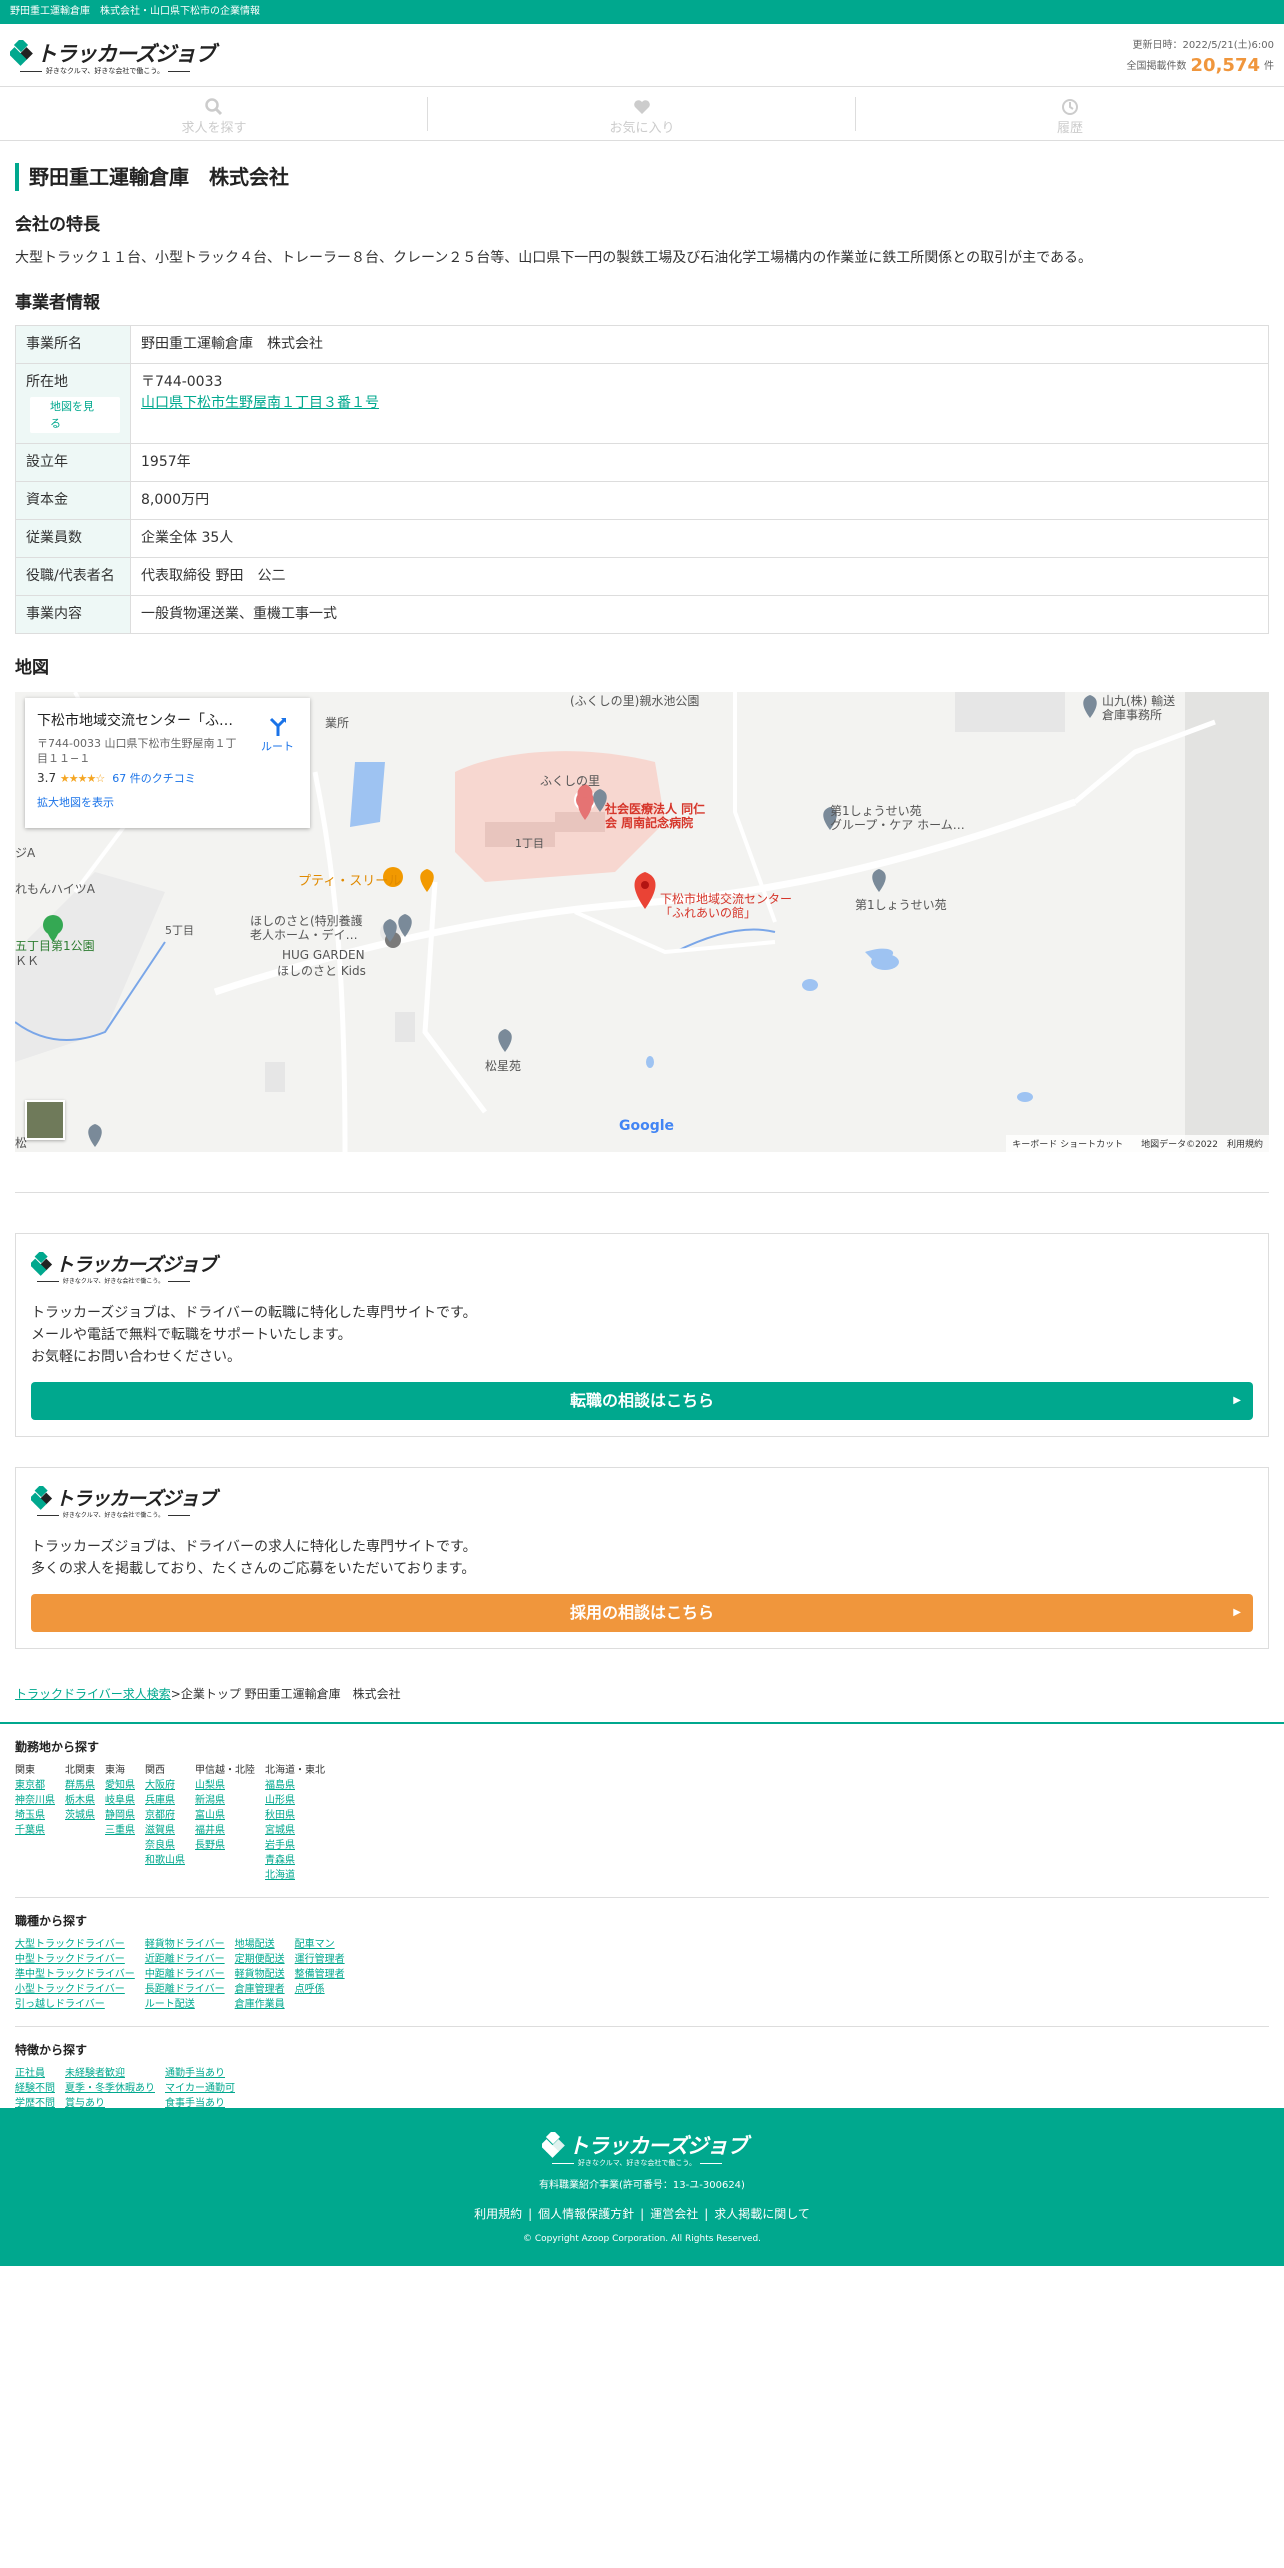 This screenshot has width=1284, height=2568. What do you see at coordinates (586, 2214) in the screenshot?
I see `footer-link-privacy: 個人情報保護方針` at bounding box center [586, 2214].